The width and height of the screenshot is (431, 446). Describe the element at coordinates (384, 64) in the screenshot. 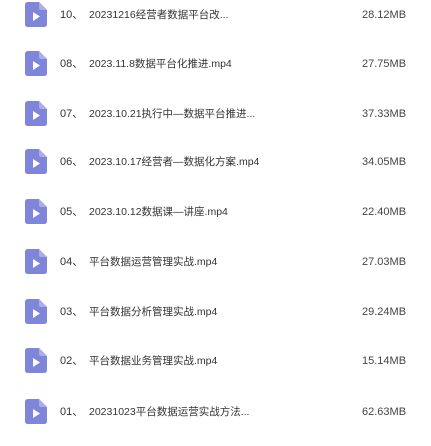

I see `file-size: 27.75MB` at that location.